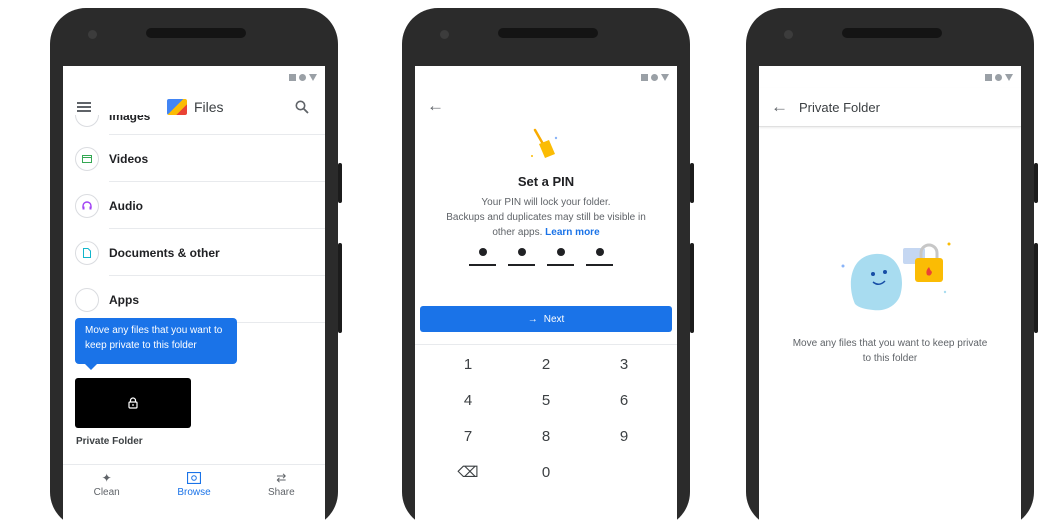 The width and height of the screenshot is (1064, 528). Describe the element at coordinates (106, 478) in the screenshot. I see `sparkle-icon: ✦` at that location.